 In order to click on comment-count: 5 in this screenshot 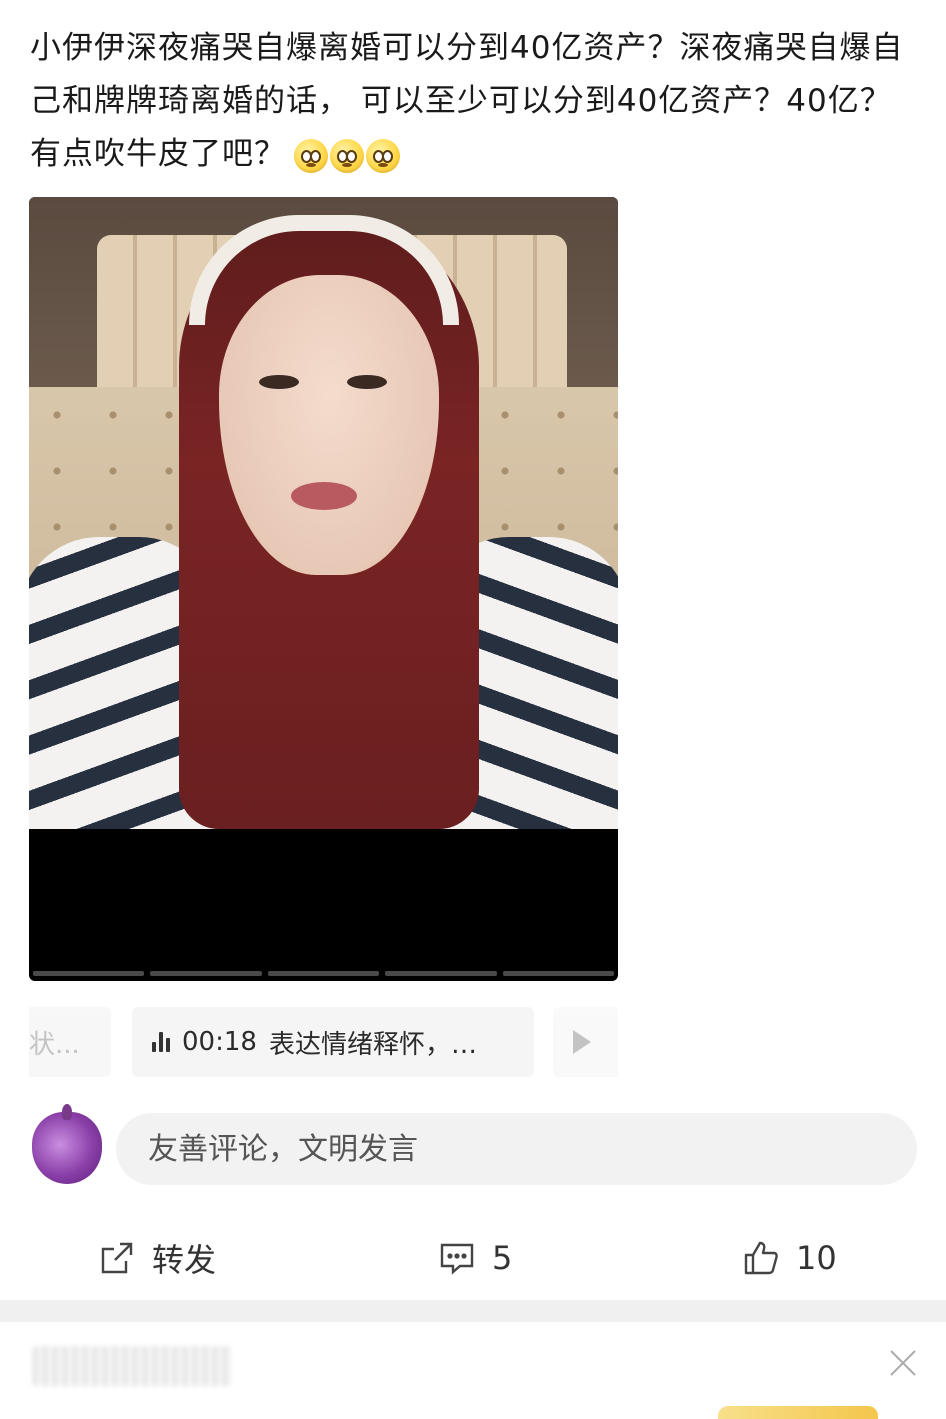, I will do `click(502, 1258)`.